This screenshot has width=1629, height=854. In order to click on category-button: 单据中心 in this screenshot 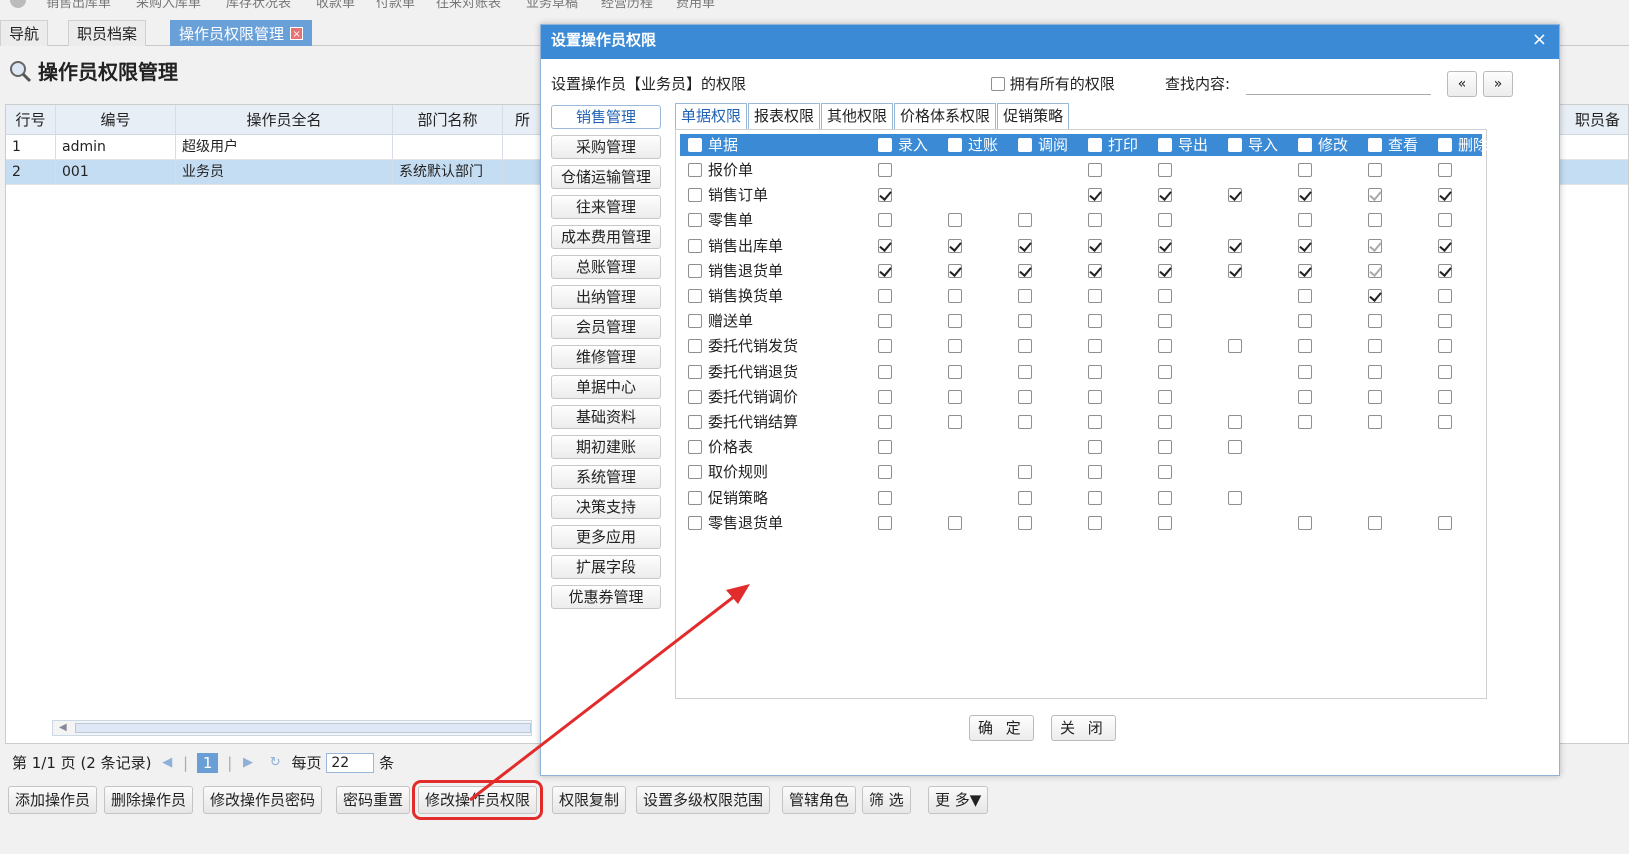, I will do `click(606, 387)`.